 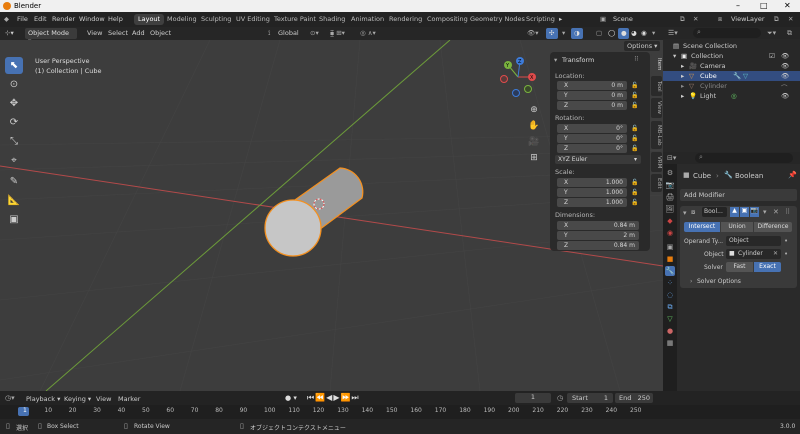 I want to click on maximize-button: □, so click(x=764, y=5).